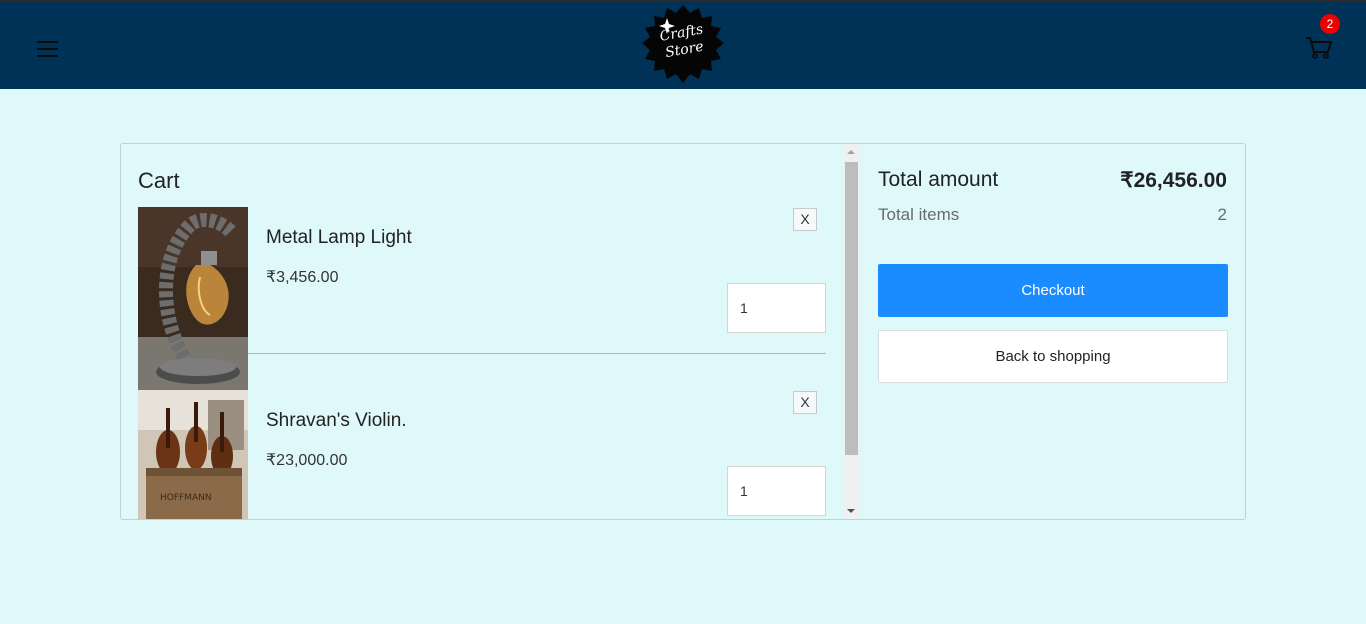  Describe the element at coordinates (1330, 24) in the screenshot. I see `cart-count-badge: 2` at that location.